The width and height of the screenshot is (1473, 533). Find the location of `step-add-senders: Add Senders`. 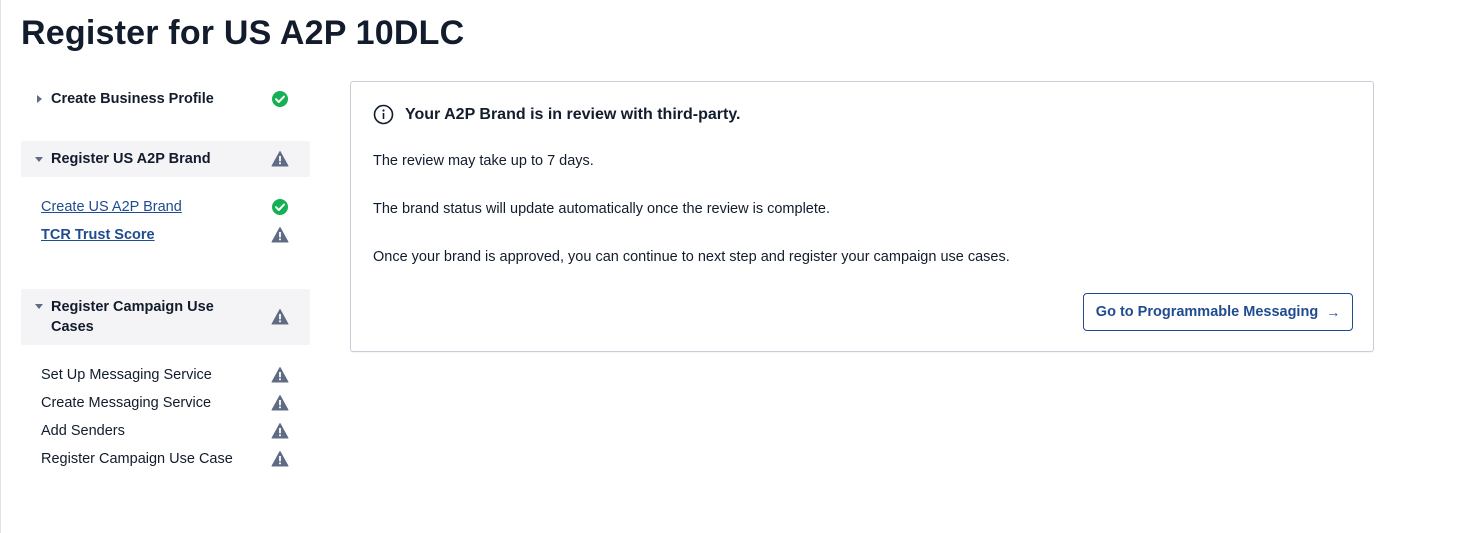

step-add-senders: Add Senders is located at coordinates (175, 431).